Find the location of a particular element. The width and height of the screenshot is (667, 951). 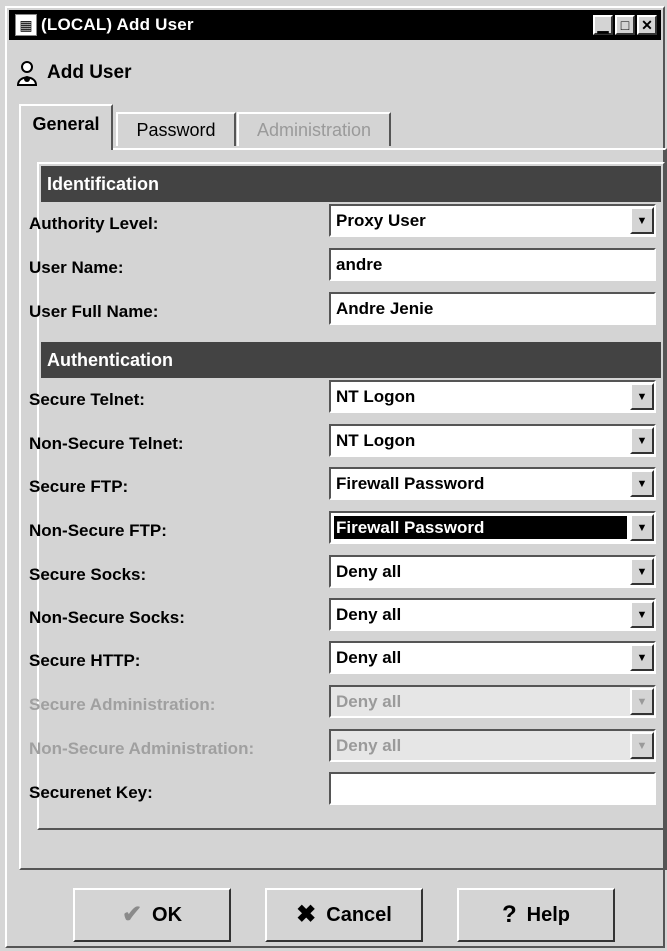

non-secure-telnet-value: NT Logon is located at coordinates (376, 440).